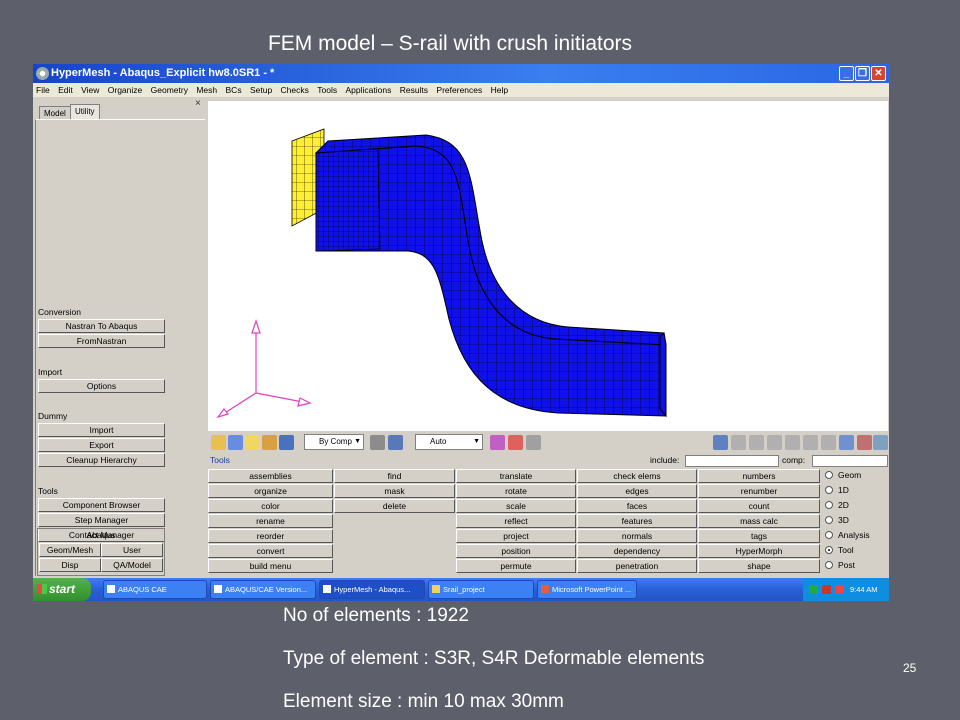 The height and width of the screenshot is (720, 960). What do you see at coordinates (759, 521) in the screenshot?
I see `mass-calc-button: mass calc` at bounding box center [759, 521].